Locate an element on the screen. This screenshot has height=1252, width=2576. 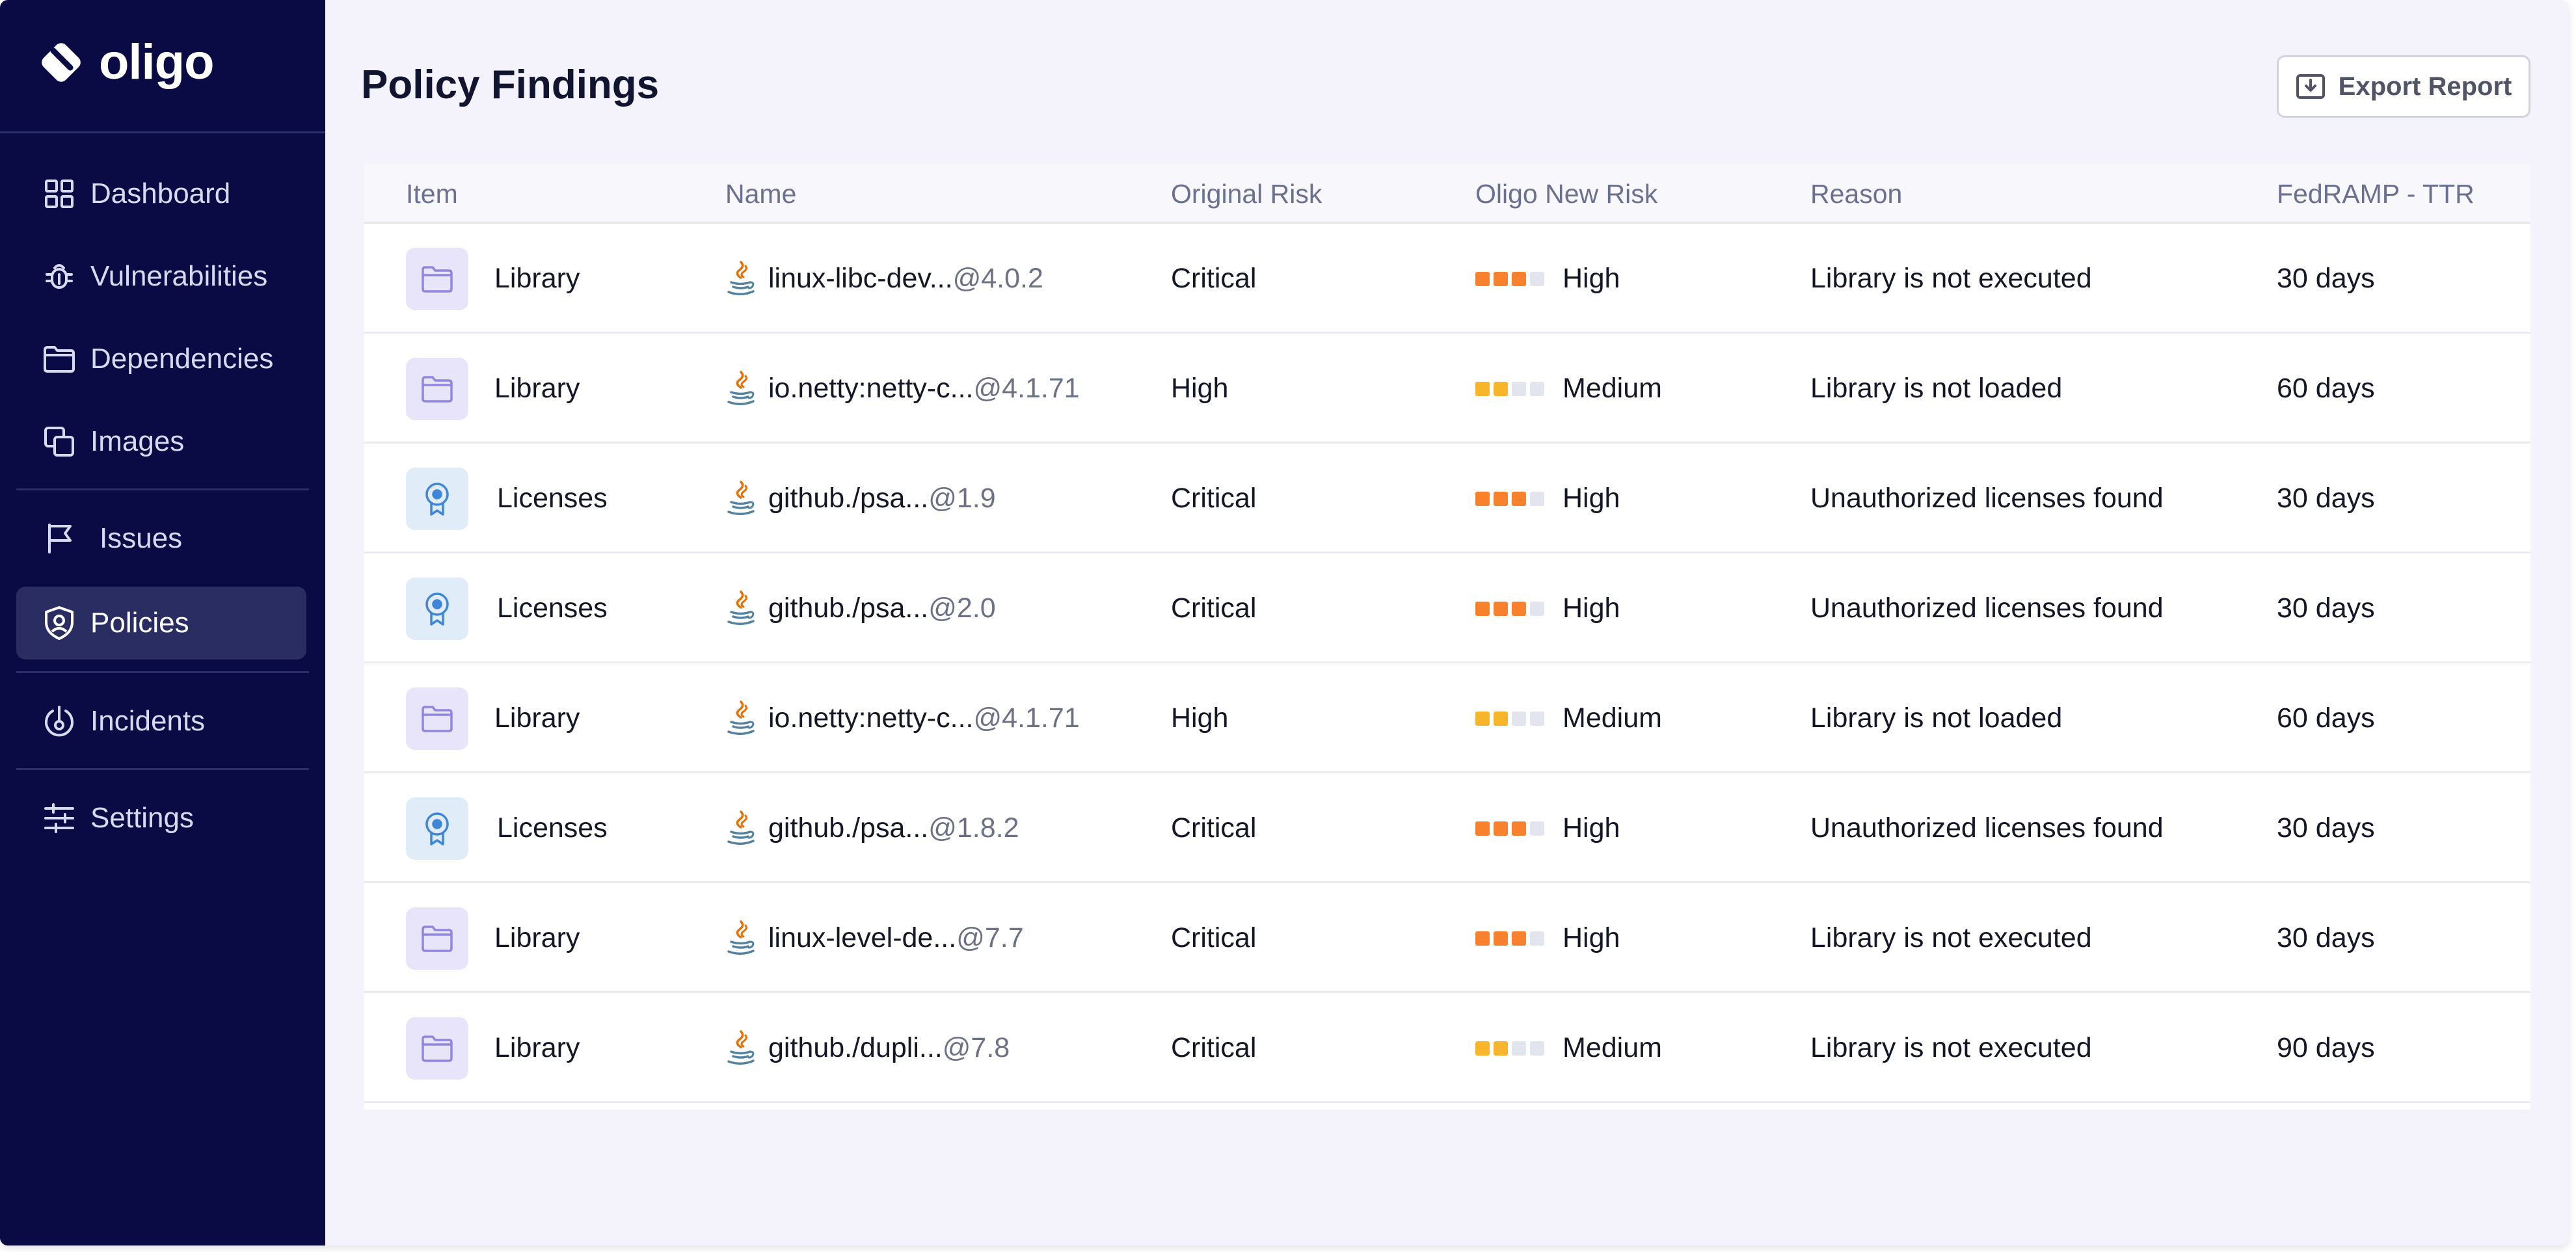
sidebar-item-label: Issues is located at coordinates (141, 538).